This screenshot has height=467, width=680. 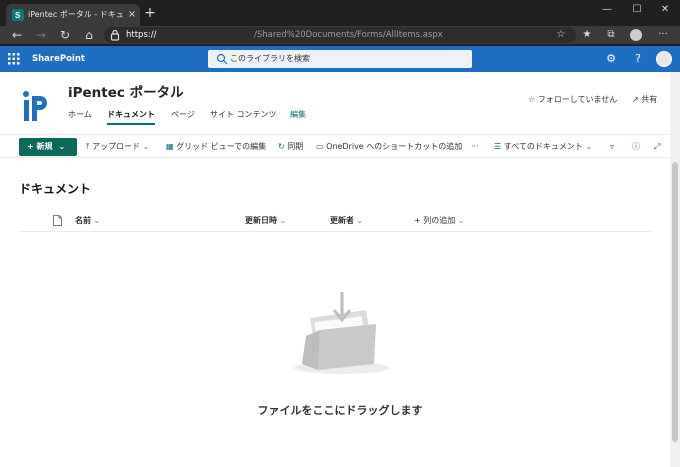 What do you see at coordinates (270, 58) in the screenshot?
I see `search-placeholder: このライブラリを検索` at bounding box center [270, 58].